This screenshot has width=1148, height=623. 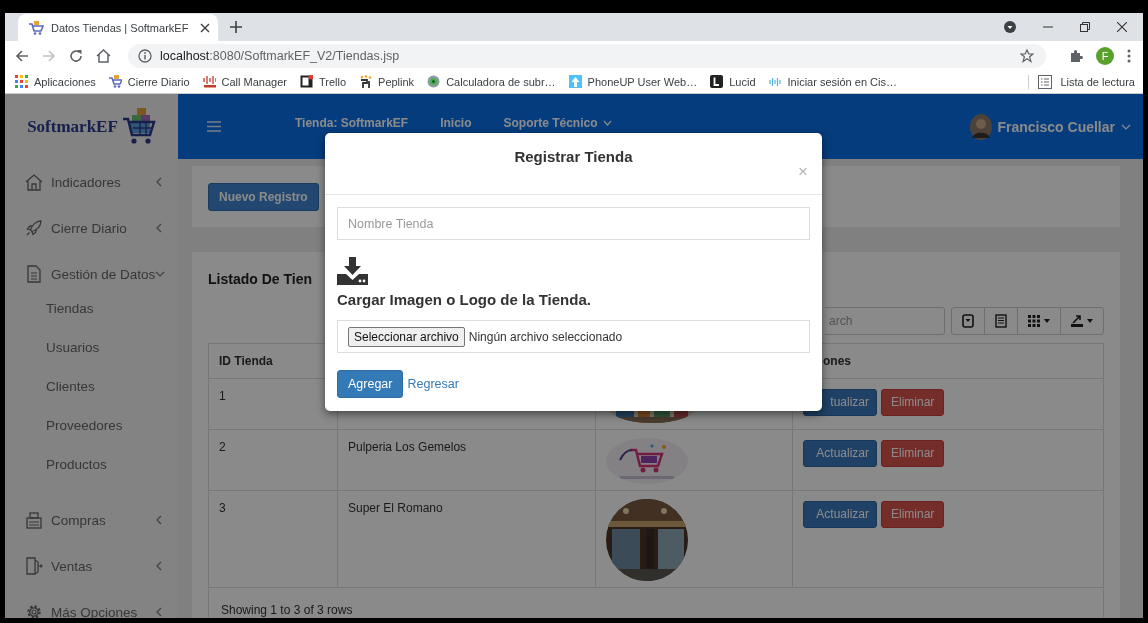 What do you see at coordinates (433, 384) in the screenshot?
I see `back-link: Regresar` at bounding box center [433, 384].